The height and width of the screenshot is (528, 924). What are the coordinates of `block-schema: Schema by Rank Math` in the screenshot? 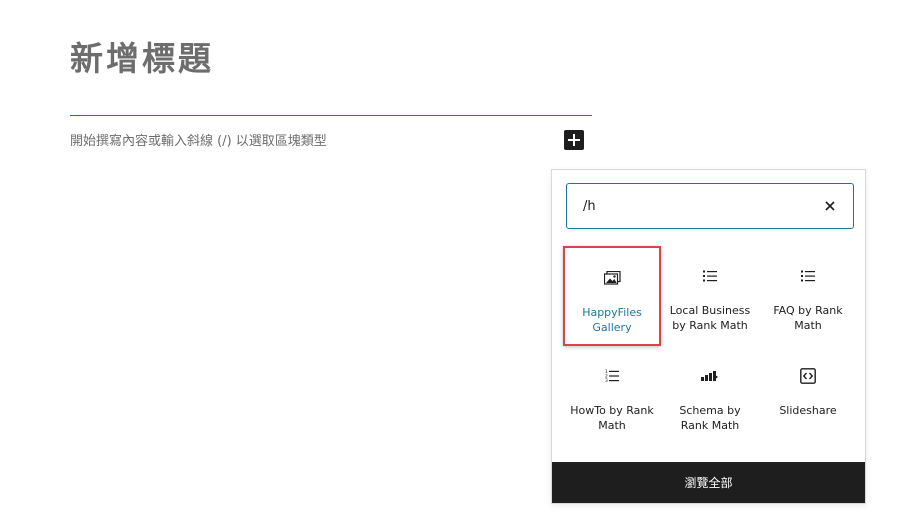 It's located at (710, 396).